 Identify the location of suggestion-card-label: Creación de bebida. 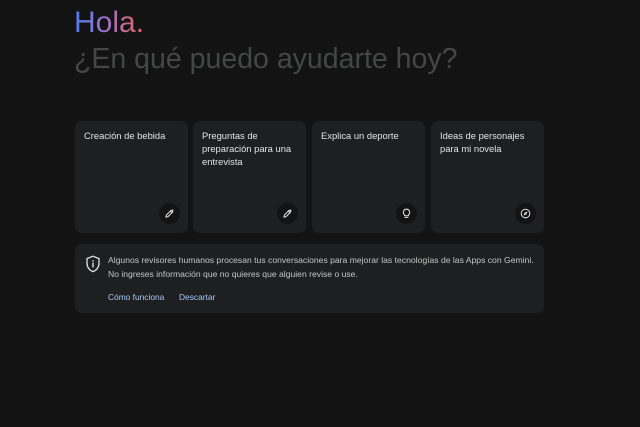
(125, 135).